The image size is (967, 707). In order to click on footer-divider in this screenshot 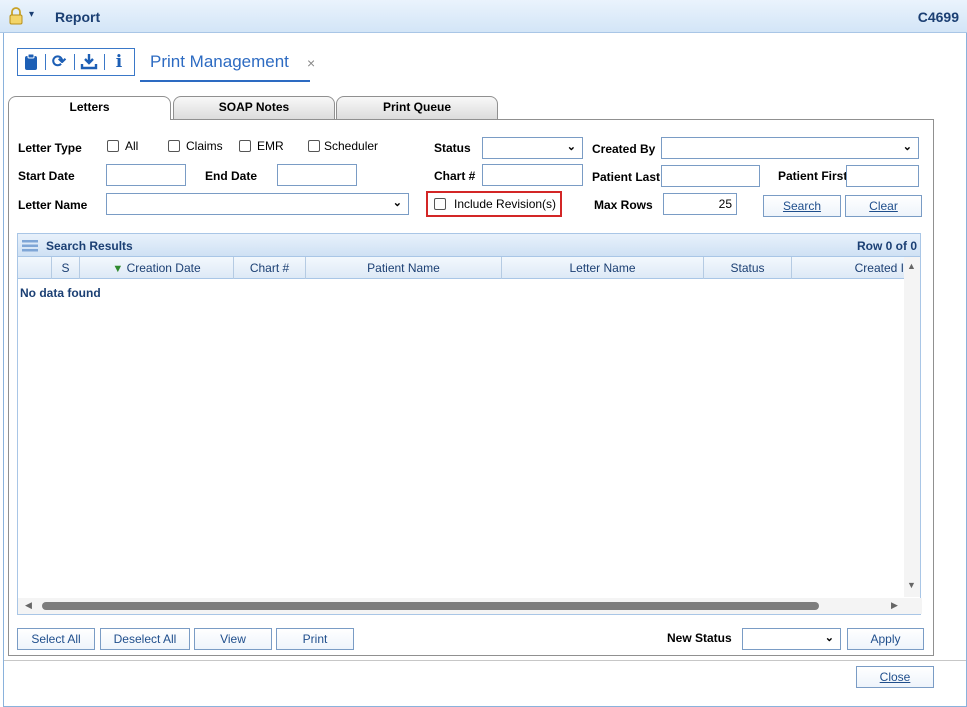, I will do `click(485, 660)`.